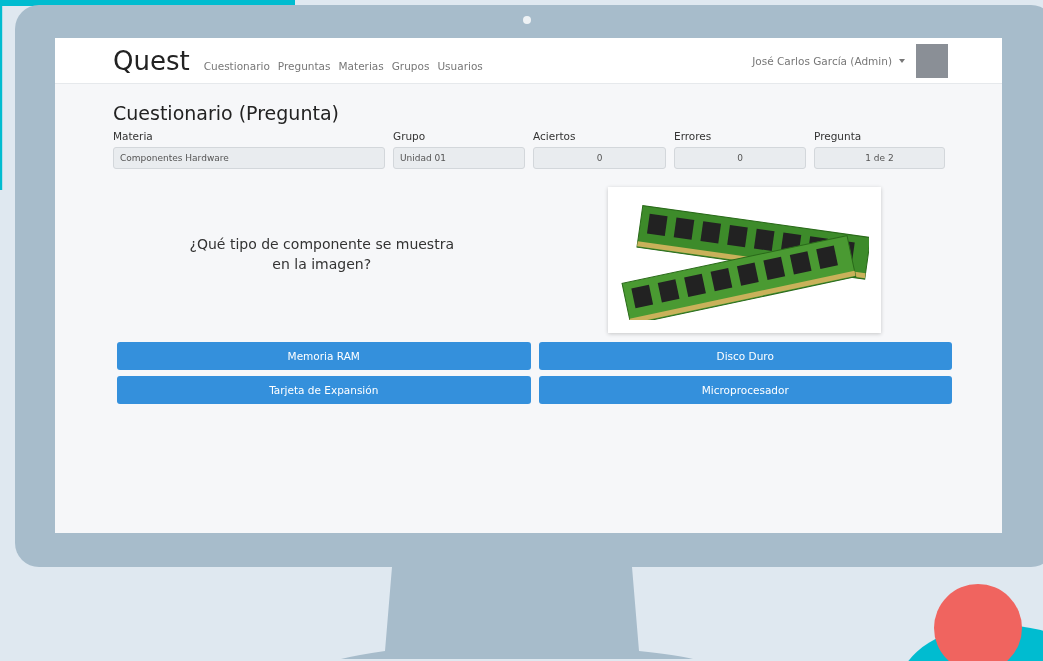  Describe the element at coordinates (693, 136) in the screenshot. I see `field-label: Errores` at that location.